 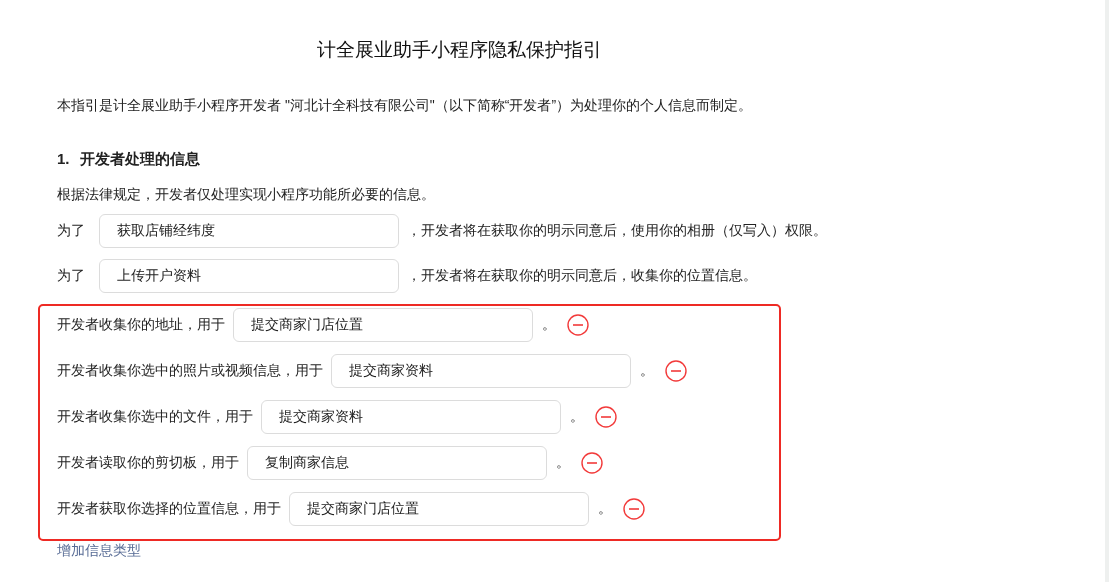 I want to click on row-text: ，开发者将在获取你的明示同意后，收集你的位置信息。, so click(x=582, y=276).